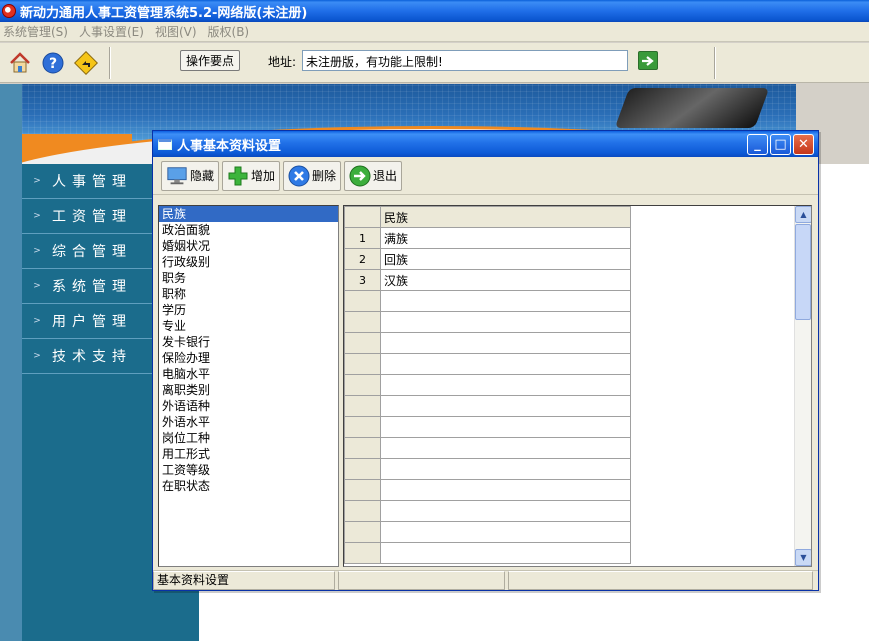 The image size is (869, 641). What do you see at coordinates (373, 175) in the screenshot?
I see `exit-button: 退出` at bounding box center [373, 175].